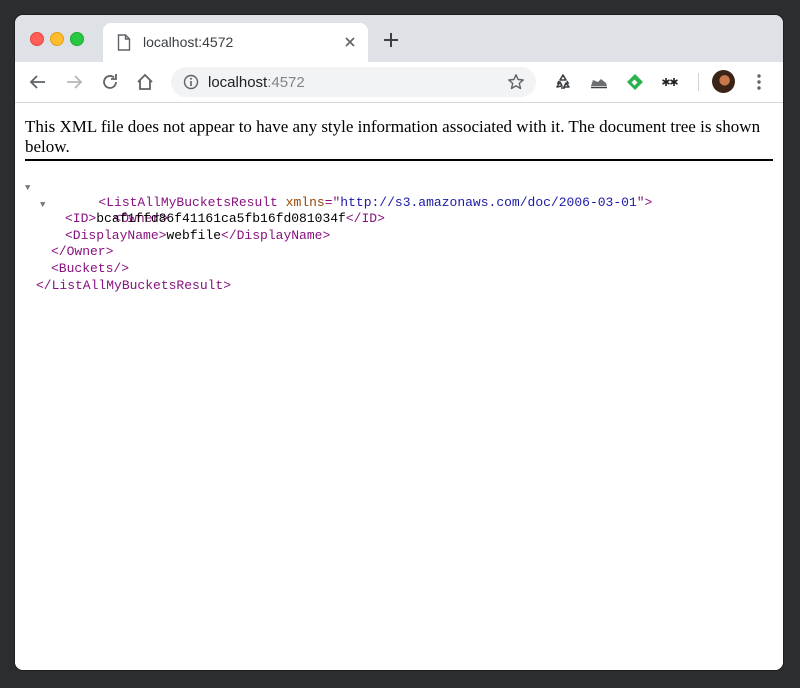  What do you see at coordinates (74, 82) in the screenshot?
I see `forward-icon` at bounding box center [74, 82].